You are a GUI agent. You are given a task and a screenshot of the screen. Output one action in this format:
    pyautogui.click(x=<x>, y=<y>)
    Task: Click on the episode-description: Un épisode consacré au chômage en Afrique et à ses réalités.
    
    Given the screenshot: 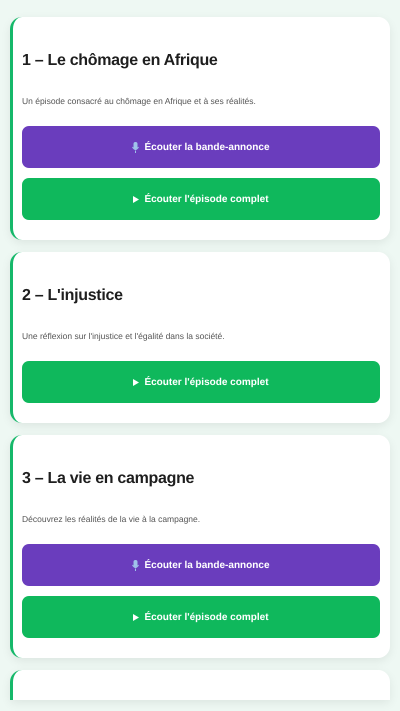 What is the action you would take?
    pyautogui.click(x=139, y=101)
    